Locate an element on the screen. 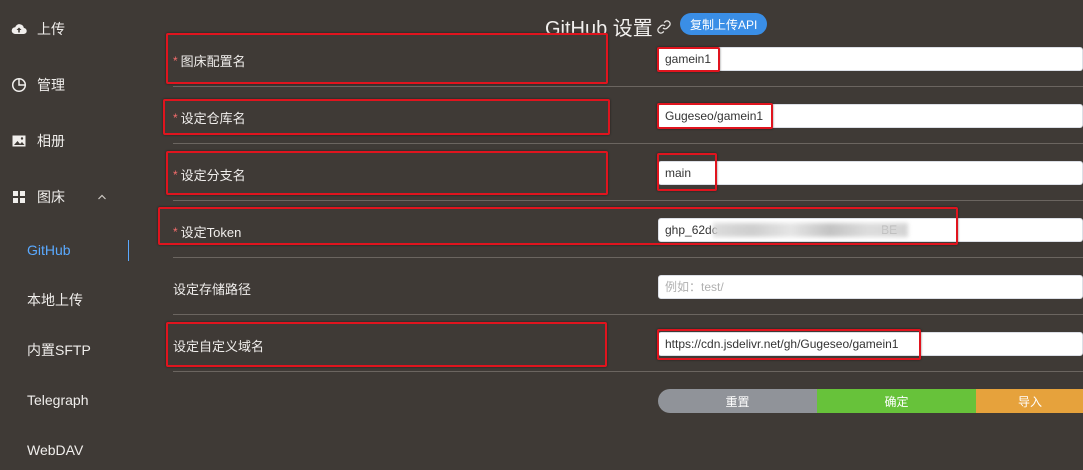 The width and height of the screenshot is (1083, 470). cloud-upload-icon is located at coordinates (19, 29).